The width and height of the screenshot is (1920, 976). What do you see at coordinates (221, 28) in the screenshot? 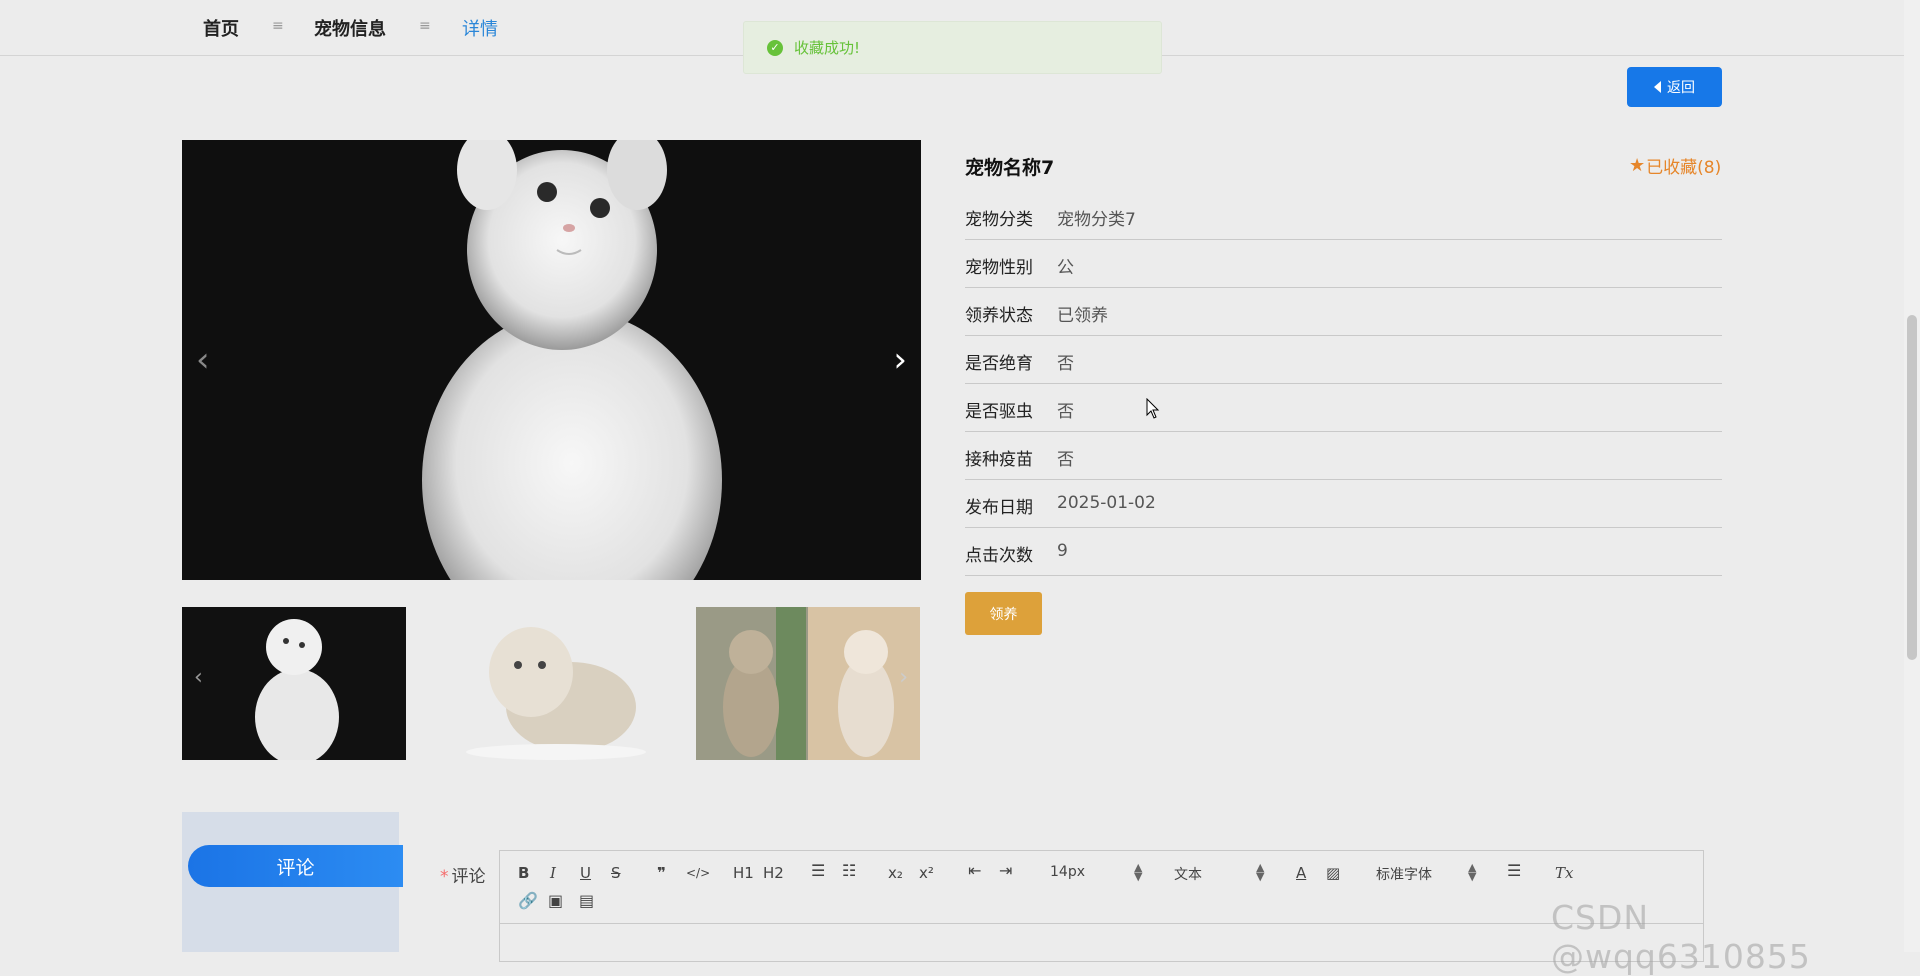
I see `nav-home-link: 首页` at bounding box center [221, 28].